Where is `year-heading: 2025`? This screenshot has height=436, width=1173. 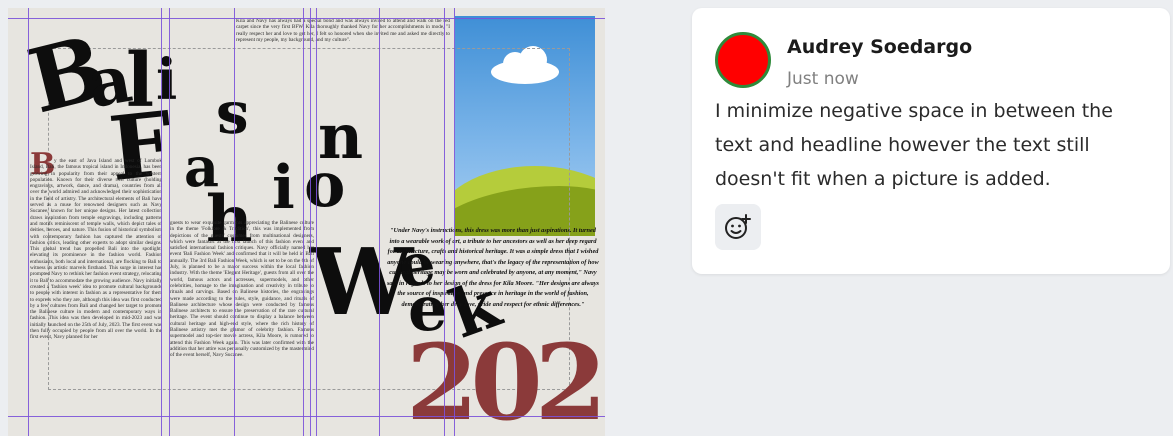 year-heading: 2025 is located at coordinates (505, 383).